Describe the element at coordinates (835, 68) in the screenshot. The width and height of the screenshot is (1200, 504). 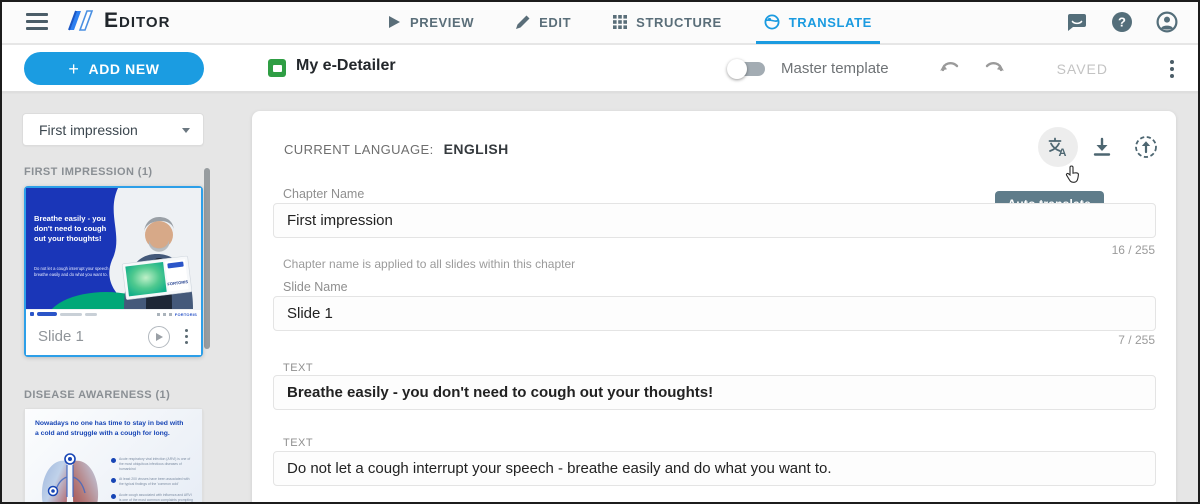
I see `master-template-label: Master template` at that location.